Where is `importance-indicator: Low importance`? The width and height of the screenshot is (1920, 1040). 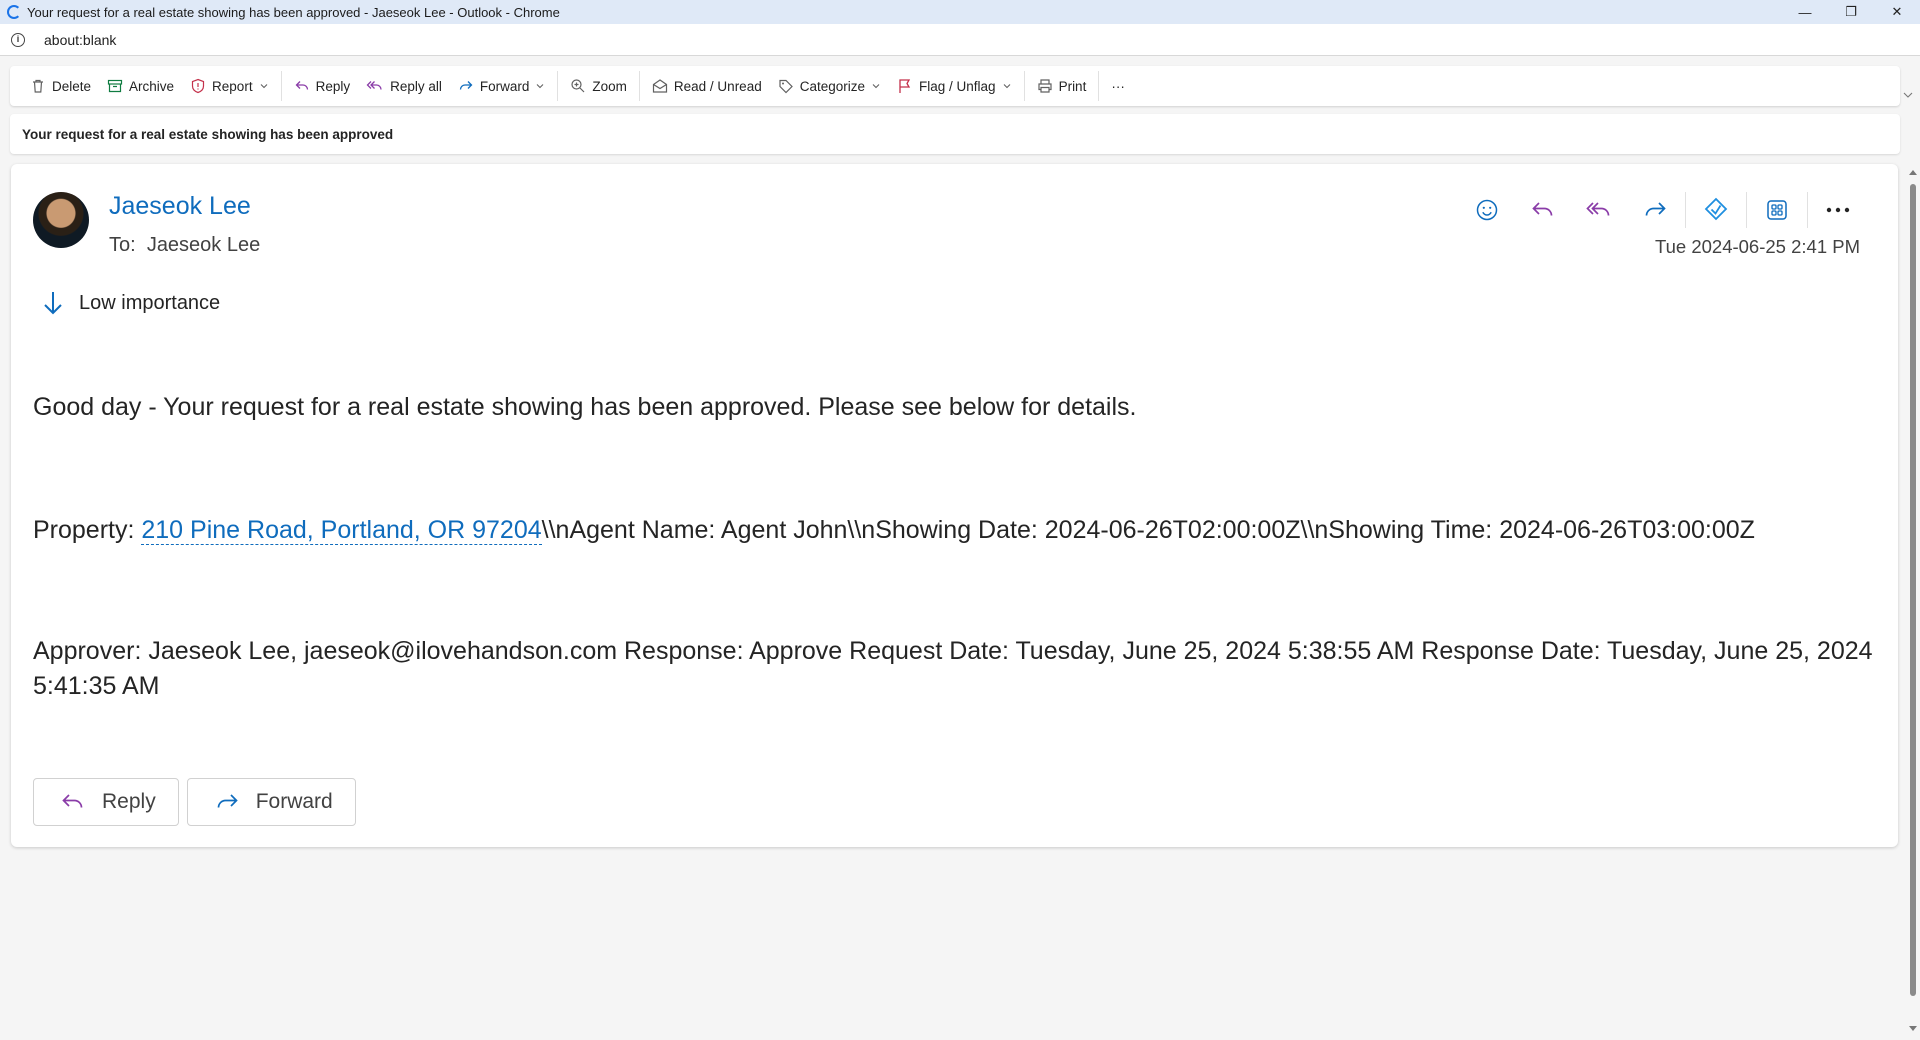 importance-indicator: Low importance is located at coordinates (130, 303).